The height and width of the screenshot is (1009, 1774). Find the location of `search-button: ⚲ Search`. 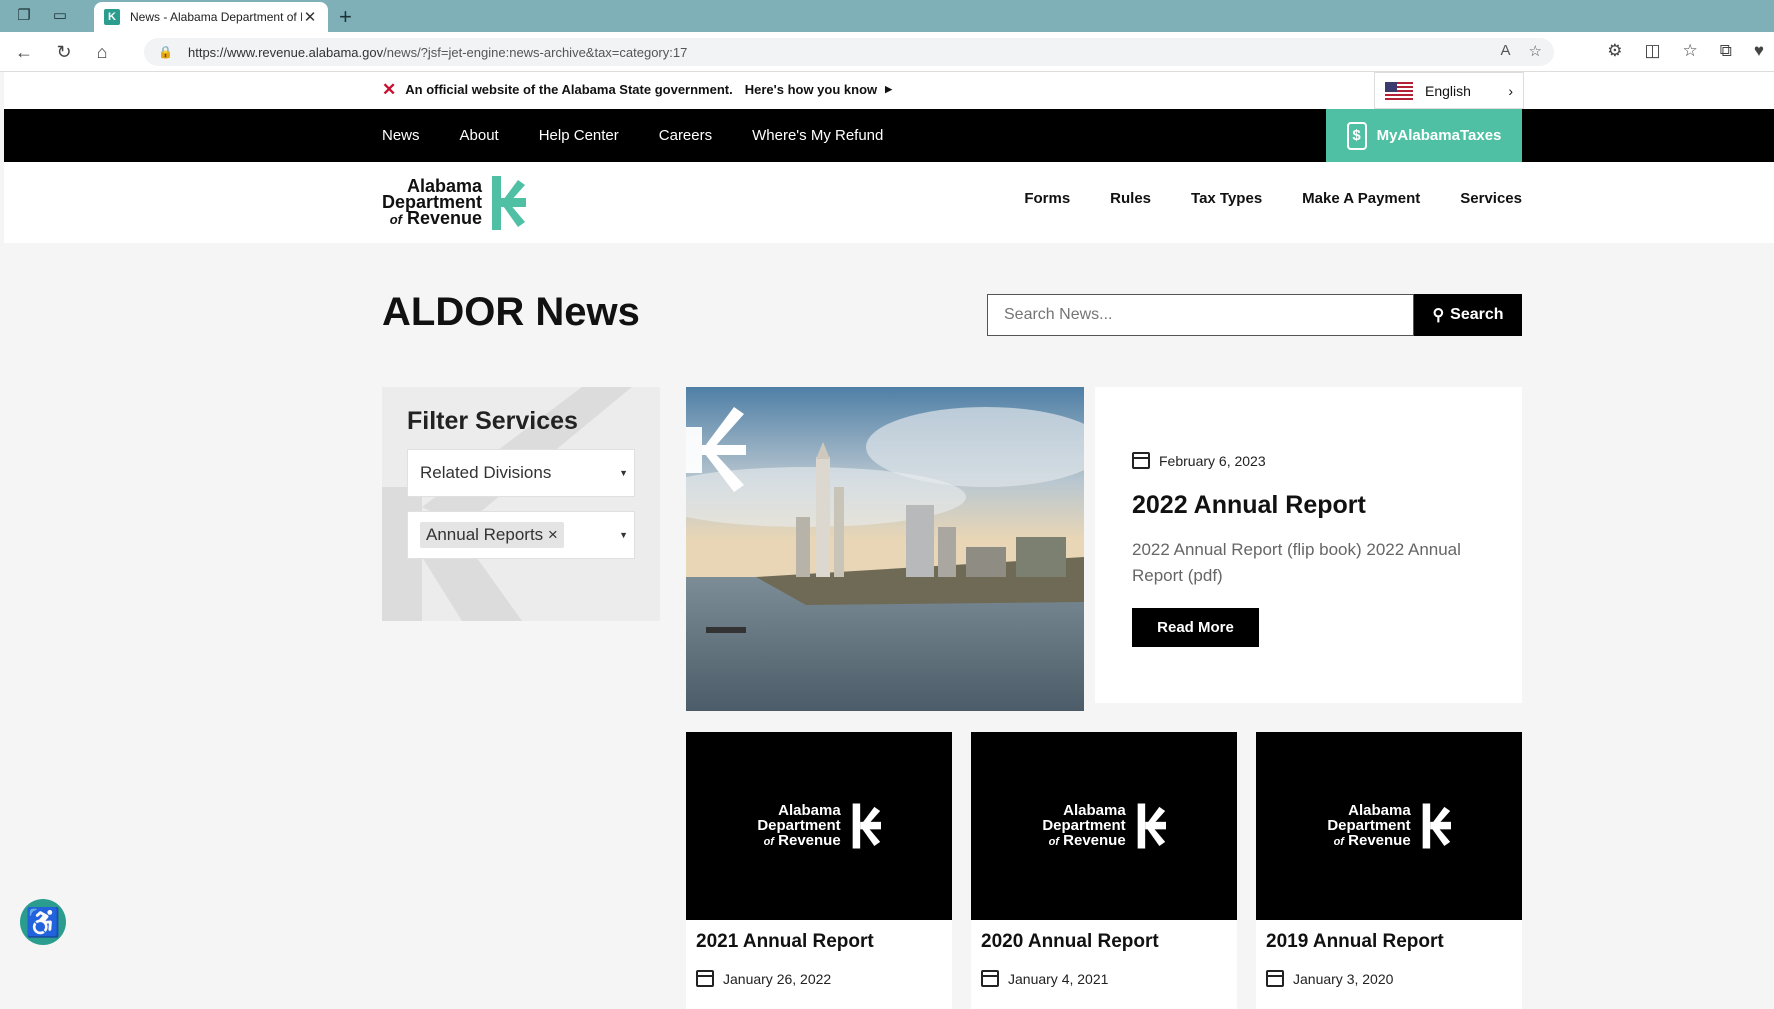

search-button: ⚲ Search is located at coordinates (1468, 315).